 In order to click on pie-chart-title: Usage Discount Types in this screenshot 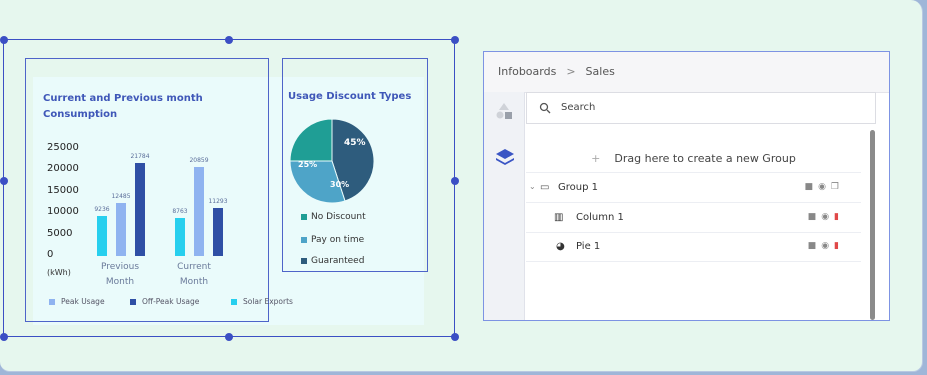, I will do `click(350, 96)`.